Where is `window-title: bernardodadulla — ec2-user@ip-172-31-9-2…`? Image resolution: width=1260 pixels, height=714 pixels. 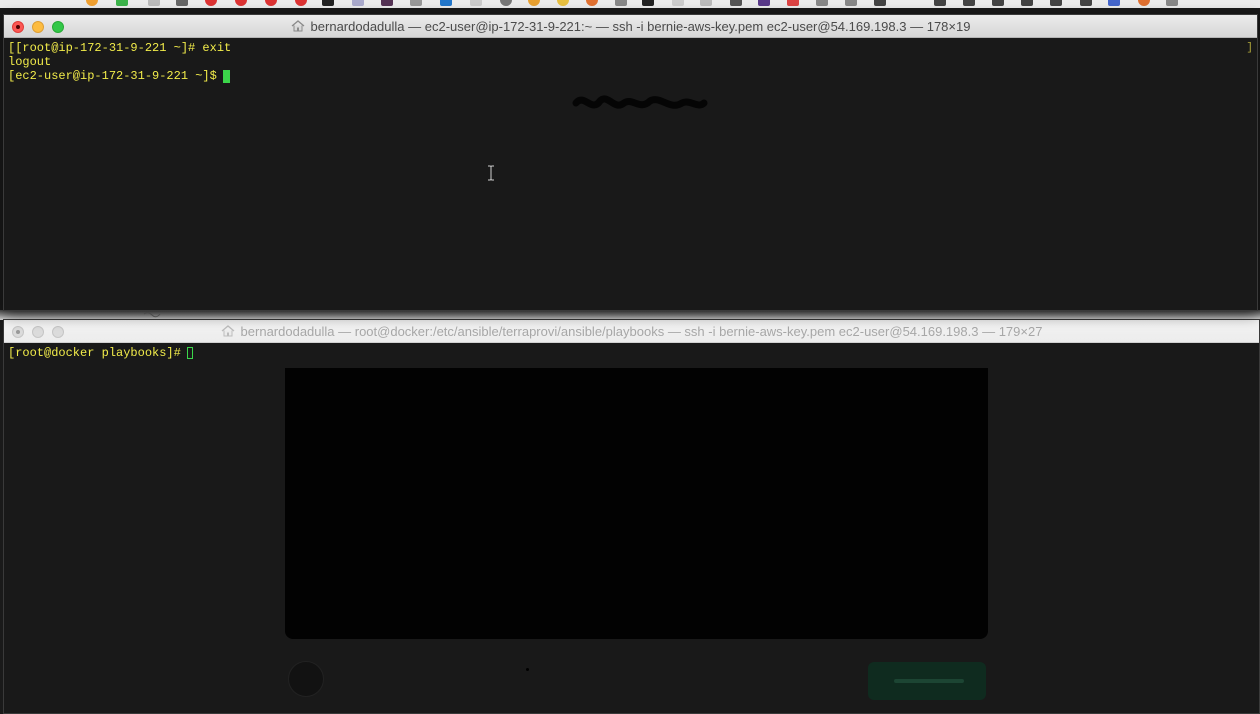 window-title: bernardodadulla — ec2-user@ip-172-31-9-2… is located at coordinates (640, 26).